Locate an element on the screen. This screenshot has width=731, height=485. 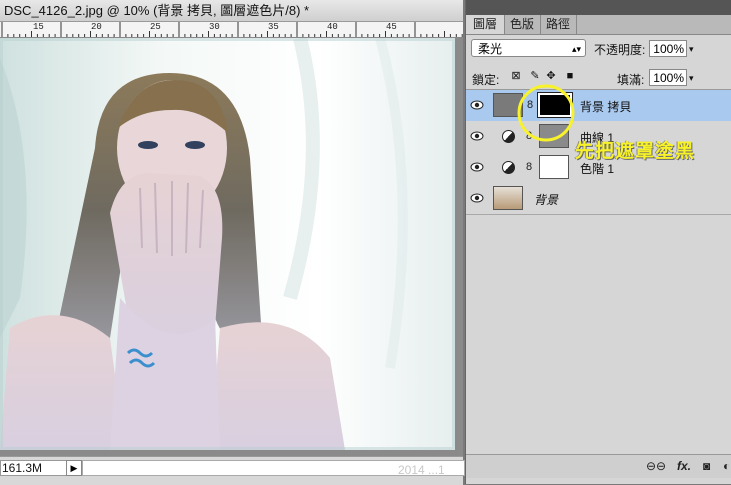
mask-thumbnail is located at coordinates (554, 167).